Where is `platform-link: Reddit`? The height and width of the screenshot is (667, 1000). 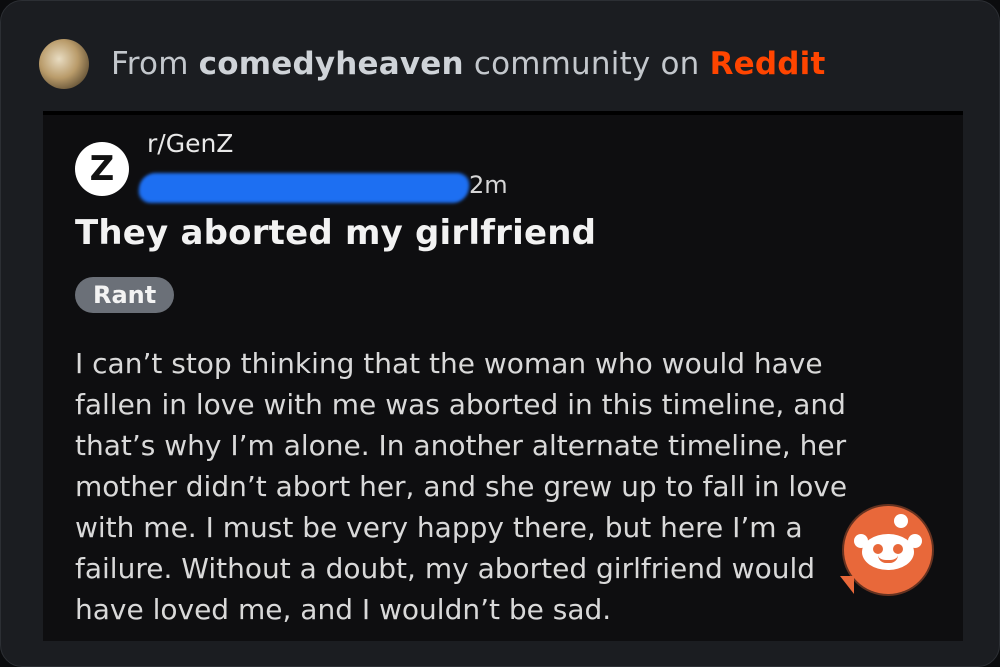
platform-link: Reddit is located at coordinates (768, 64).